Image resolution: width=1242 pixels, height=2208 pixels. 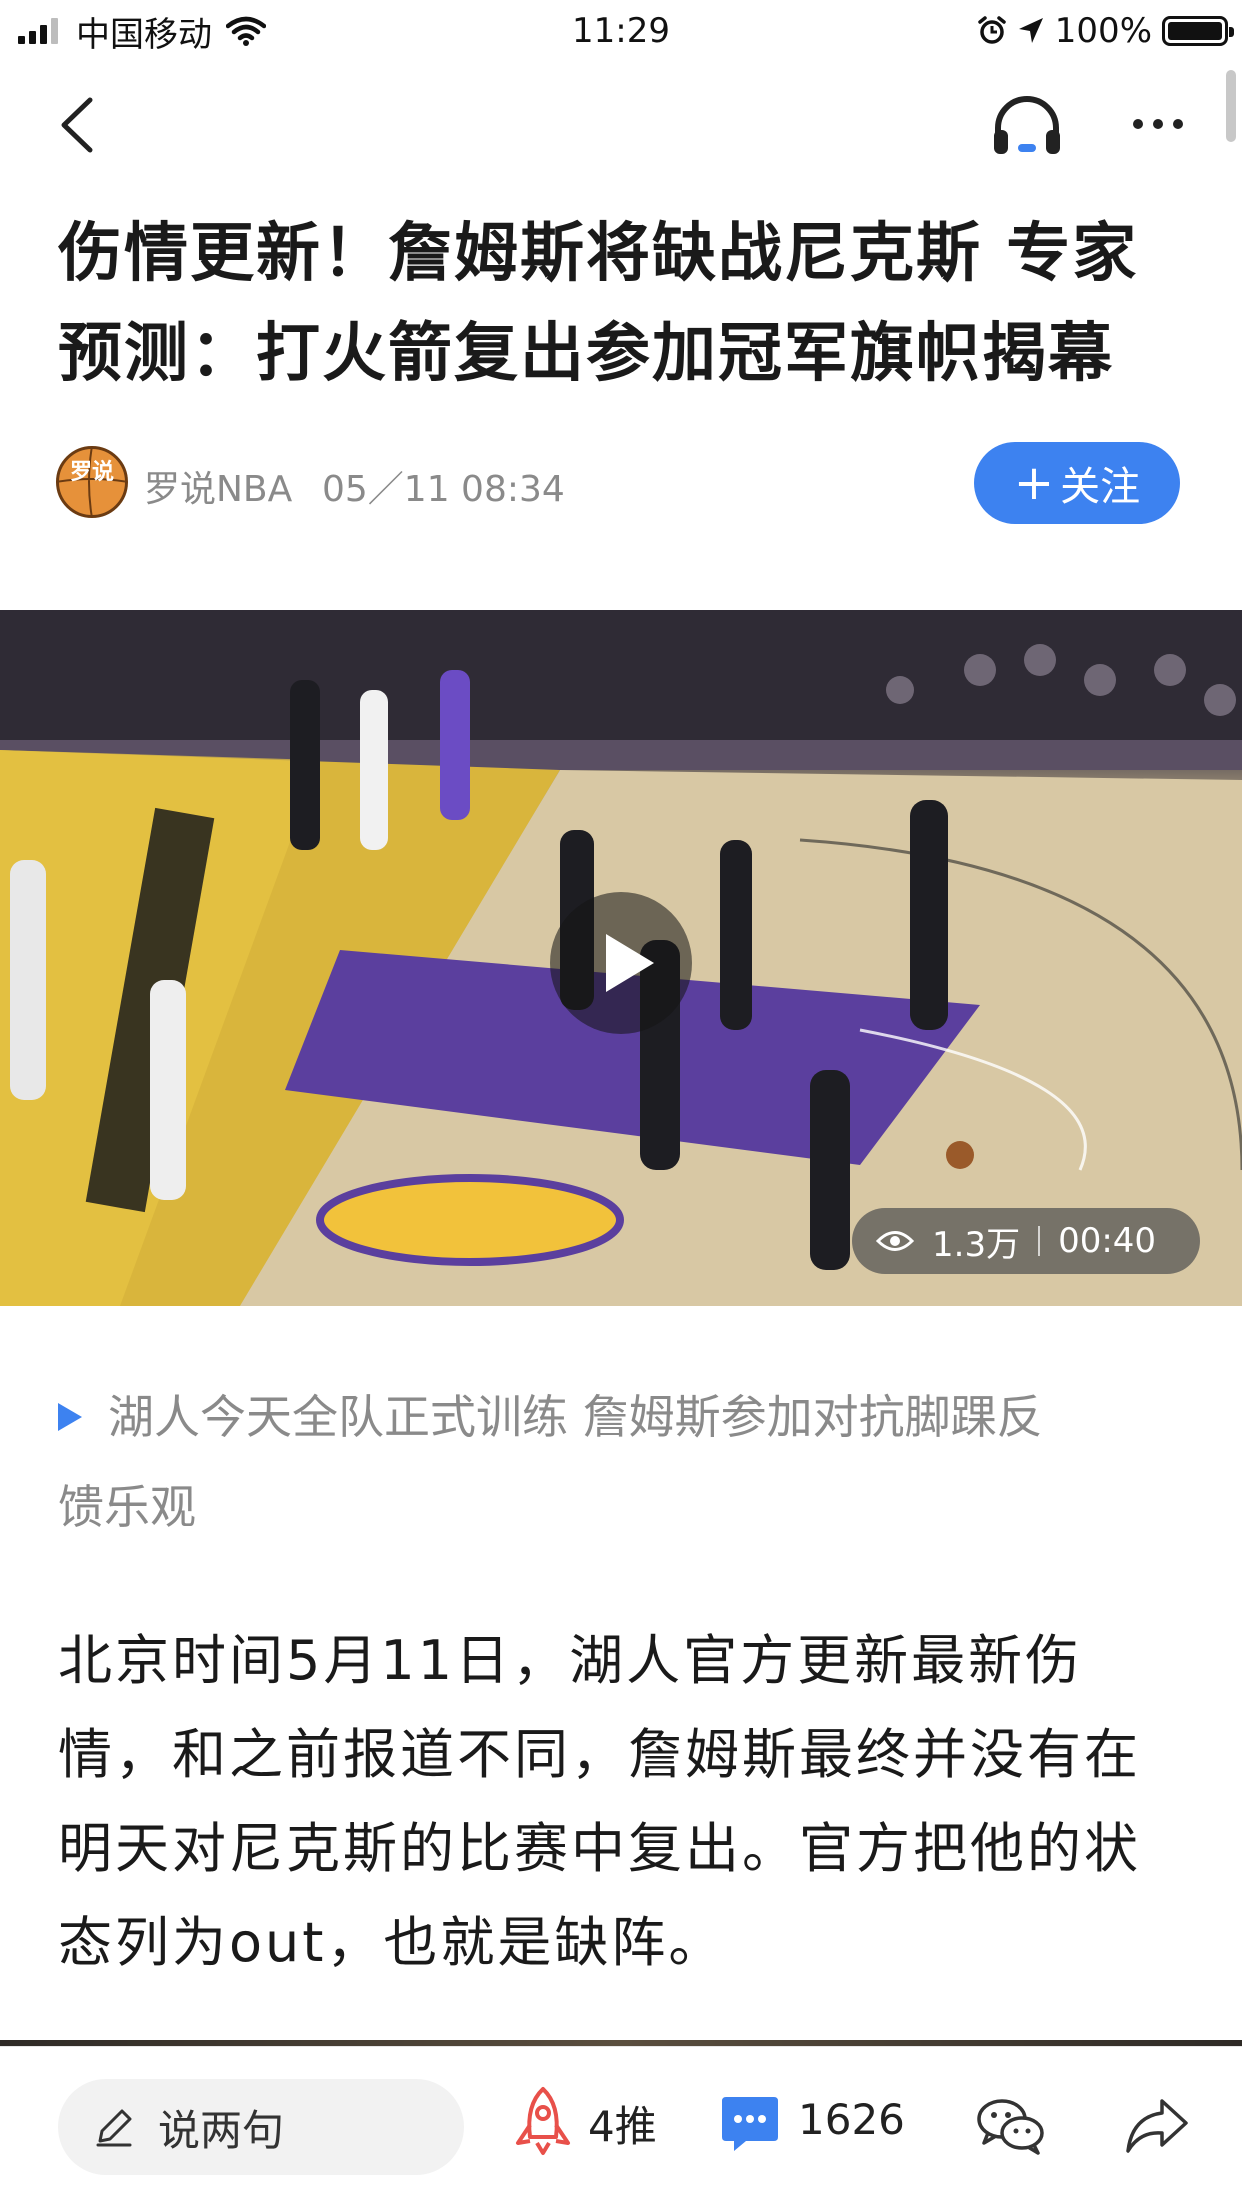 What do you see at coordinates (630, 963) in the screenshot?
I see `play-icon` at bounding box center [630, 963].